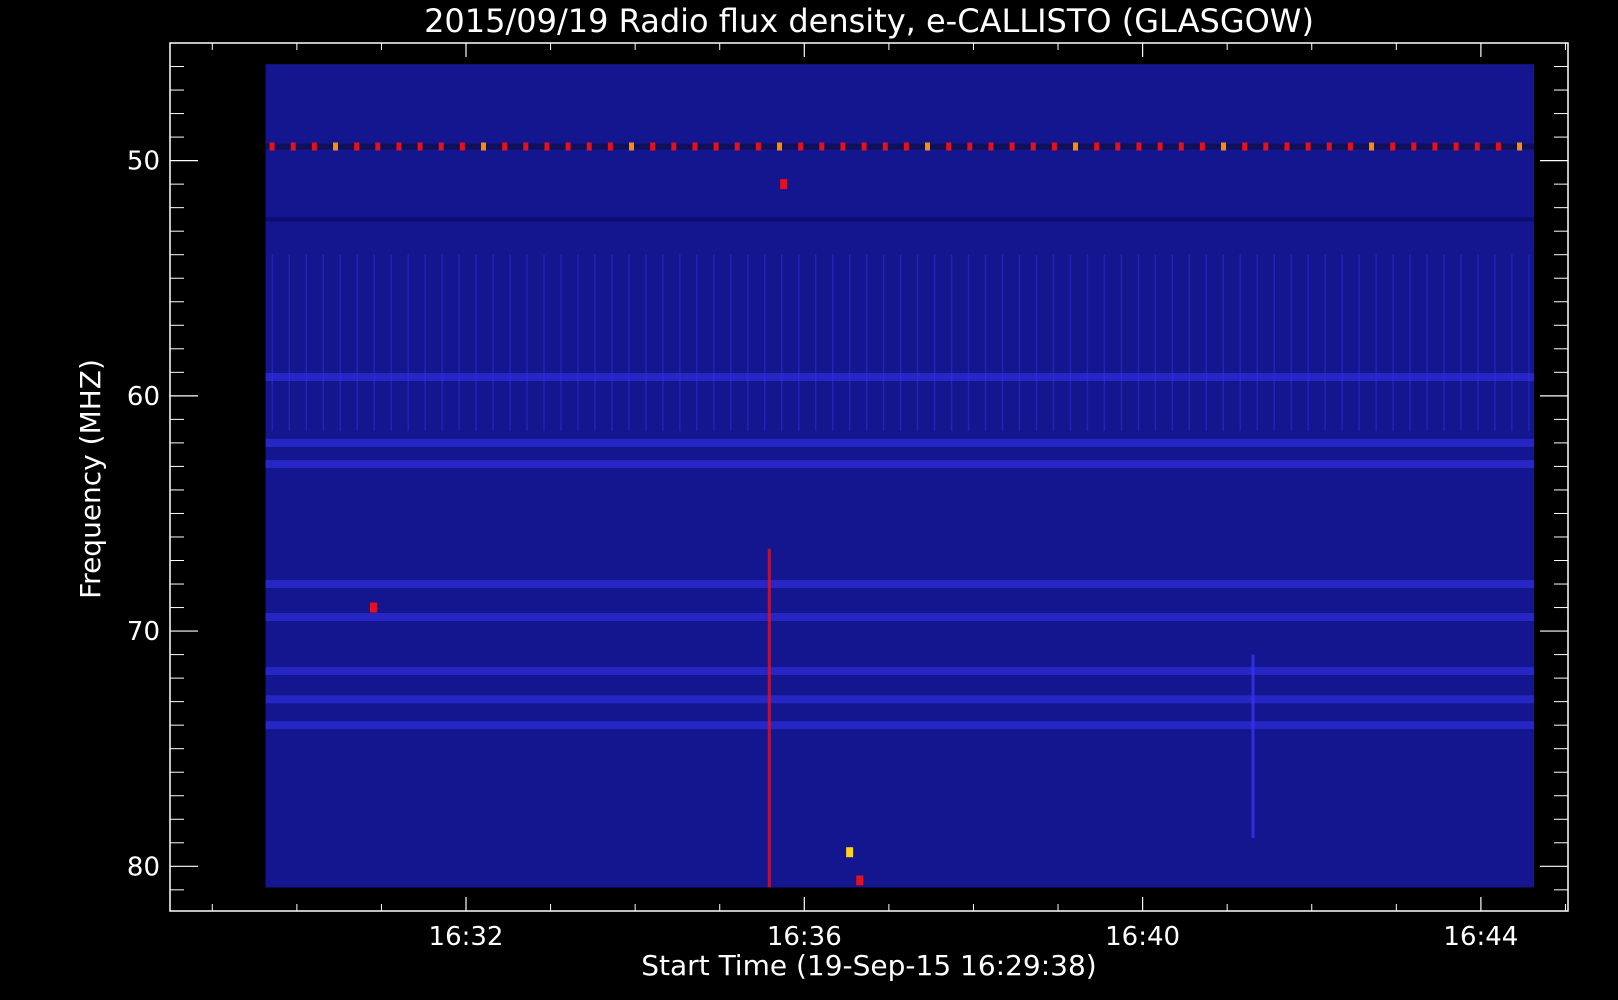  I want to click on x-tick-label: 16:36, so click(804, 937).